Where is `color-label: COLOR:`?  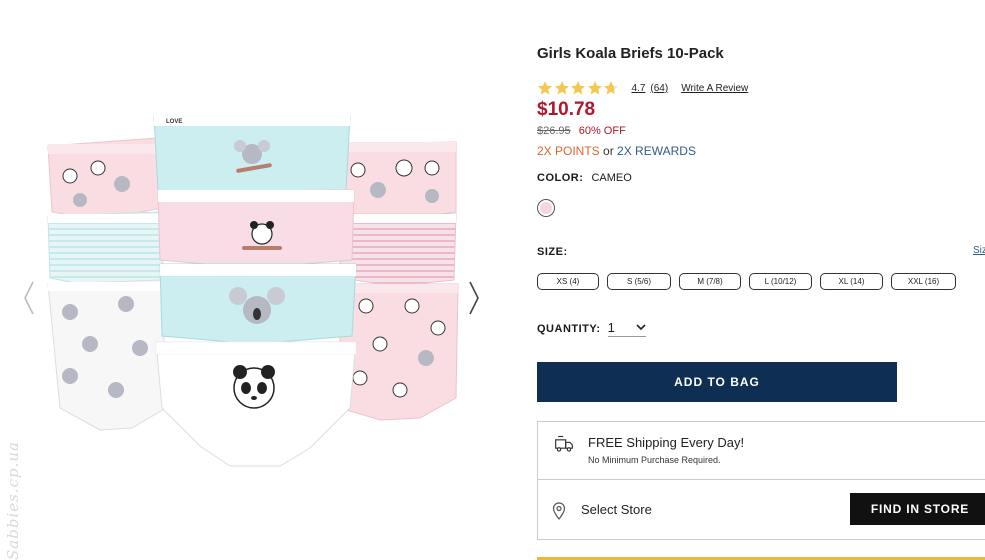 color-label: COLOR: is located at coordinates (560, 178).